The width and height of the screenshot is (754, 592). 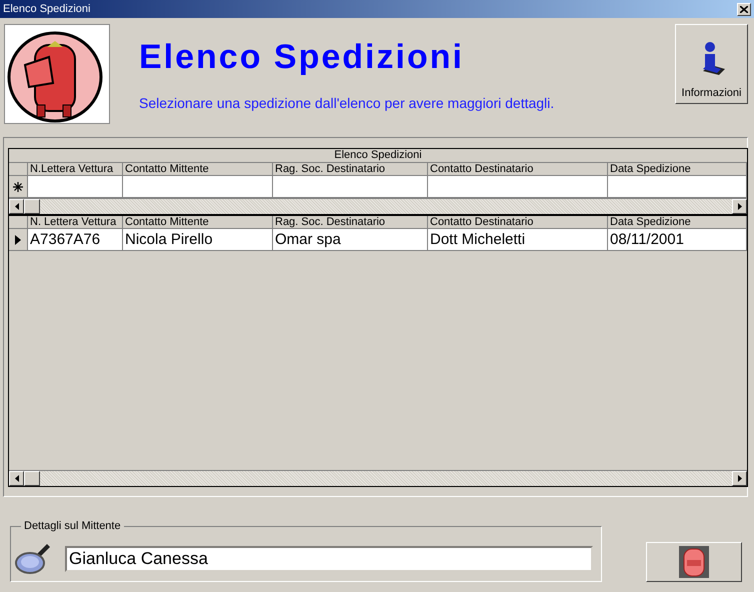 What do you see at coordinates (677, 240) in the screenshot?
I see `table-cell: 08/11/2001` at bounding box center [677, 240].